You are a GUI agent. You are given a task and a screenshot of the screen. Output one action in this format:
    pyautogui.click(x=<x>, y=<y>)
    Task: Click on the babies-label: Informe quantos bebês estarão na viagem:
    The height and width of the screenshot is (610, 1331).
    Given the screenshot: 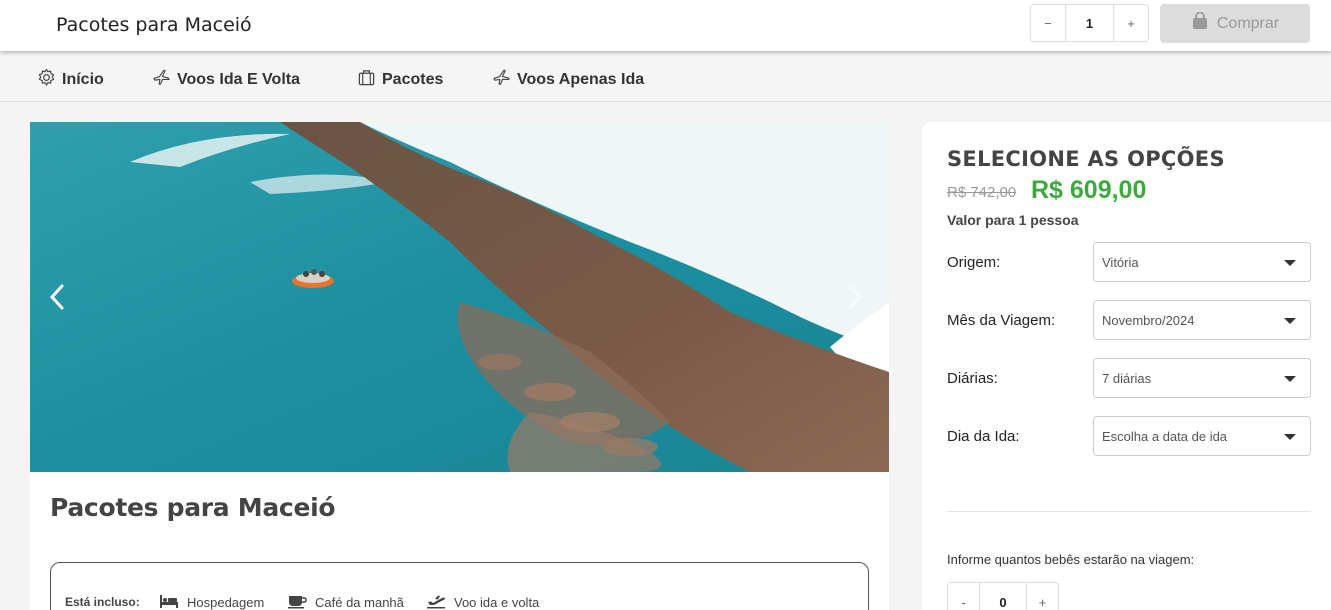 What is the action you would take?
    pyautogui.click(x=1071, y=559)
    